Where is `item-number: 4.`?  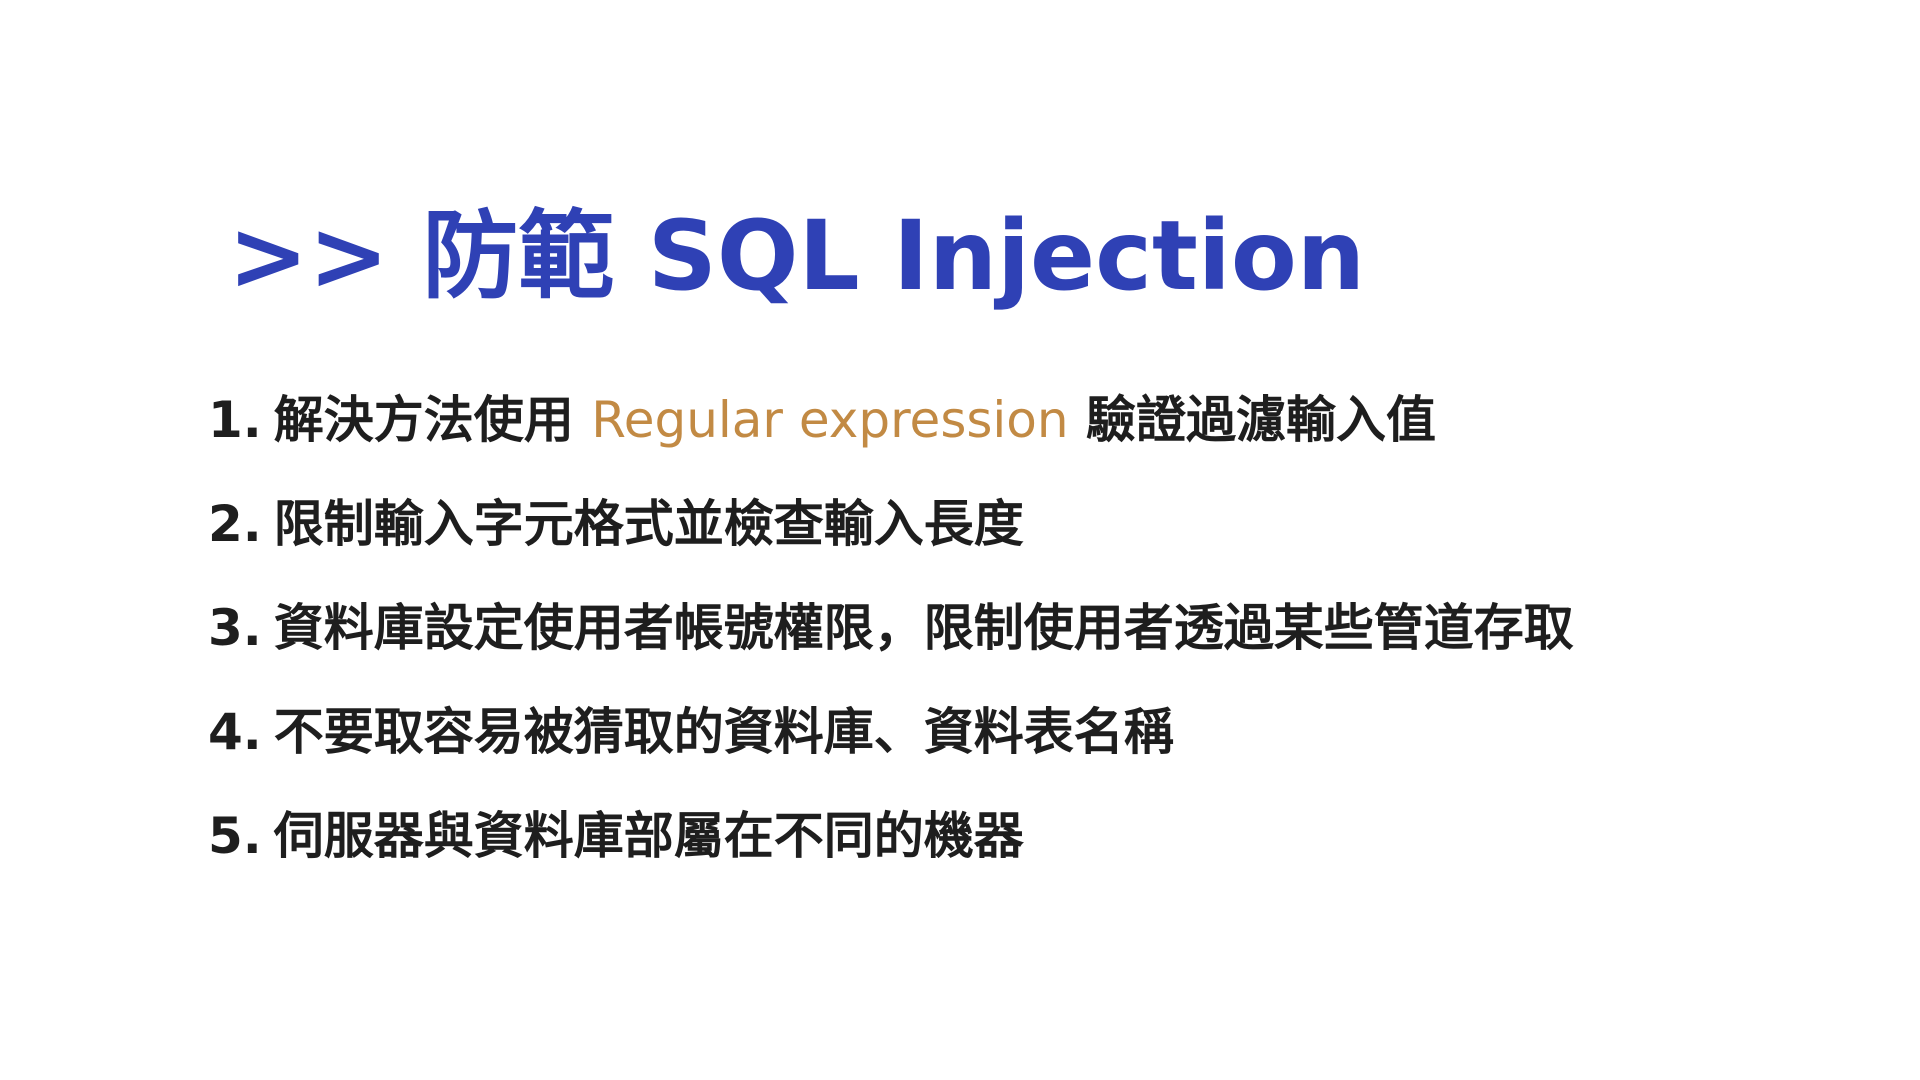 item-number: 4. is located at coordinates (235, 732).